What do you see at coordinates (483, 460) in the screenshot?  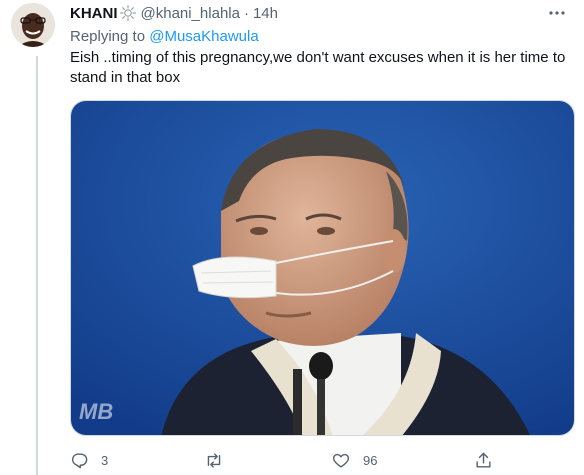 I see `share-icon` at bounding box center [483, 460].